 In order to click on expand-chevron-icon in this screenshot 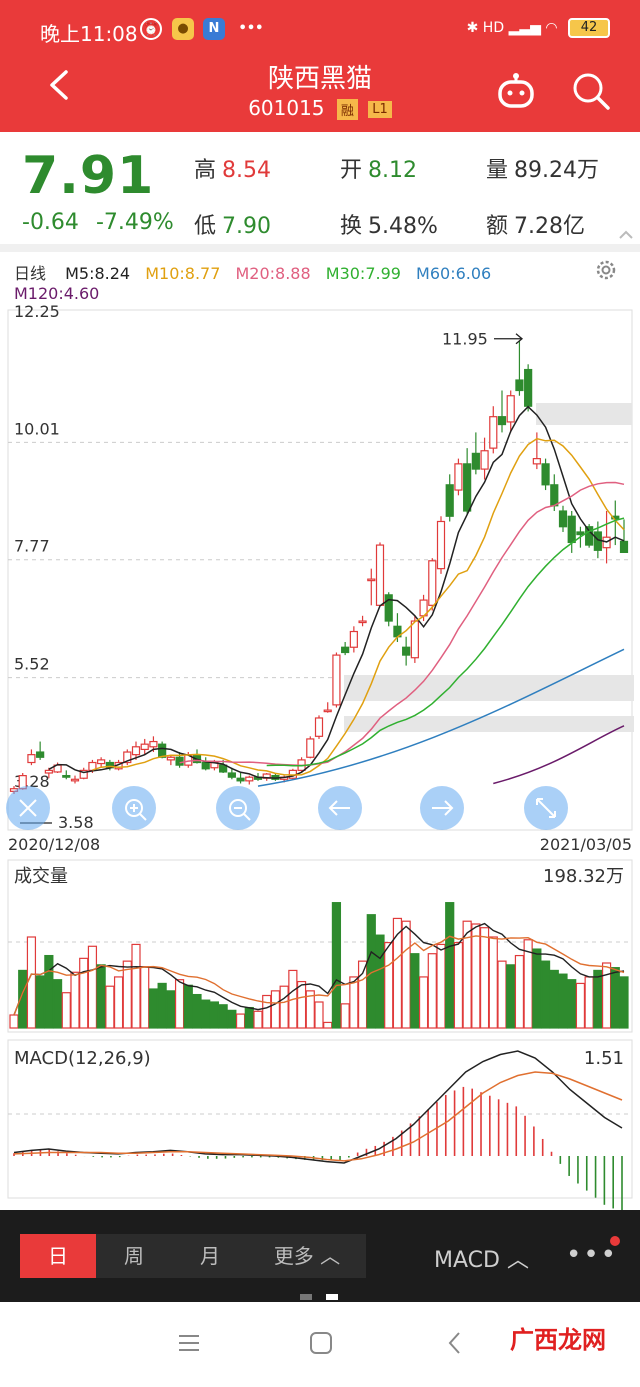, I will do `click(626, 234)`.